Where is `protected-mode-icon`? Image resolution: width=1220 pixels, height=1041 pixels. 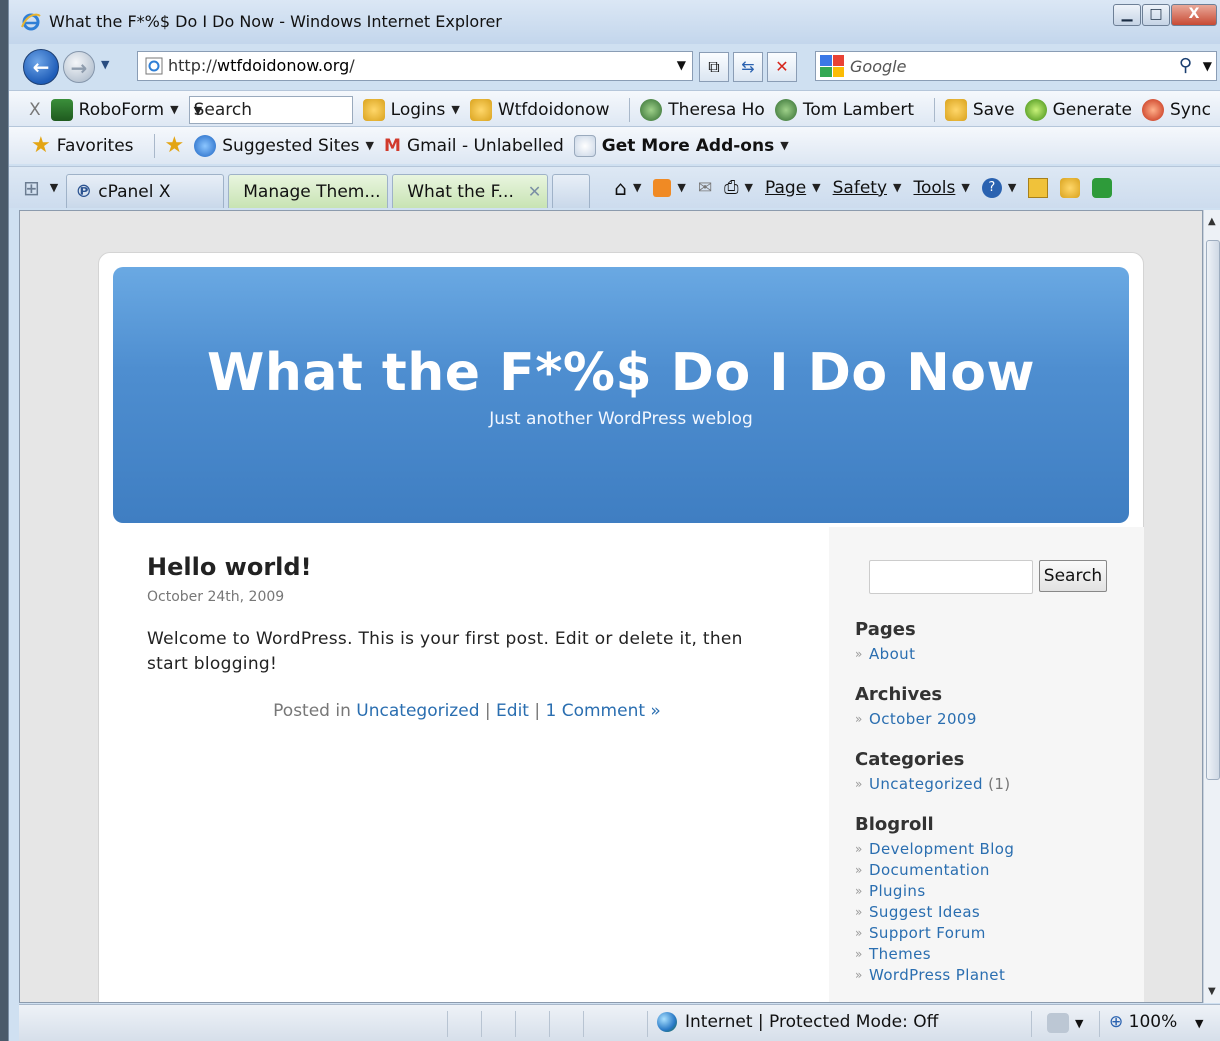 protected-mode-icon is located at coordinates (1058, 1023).